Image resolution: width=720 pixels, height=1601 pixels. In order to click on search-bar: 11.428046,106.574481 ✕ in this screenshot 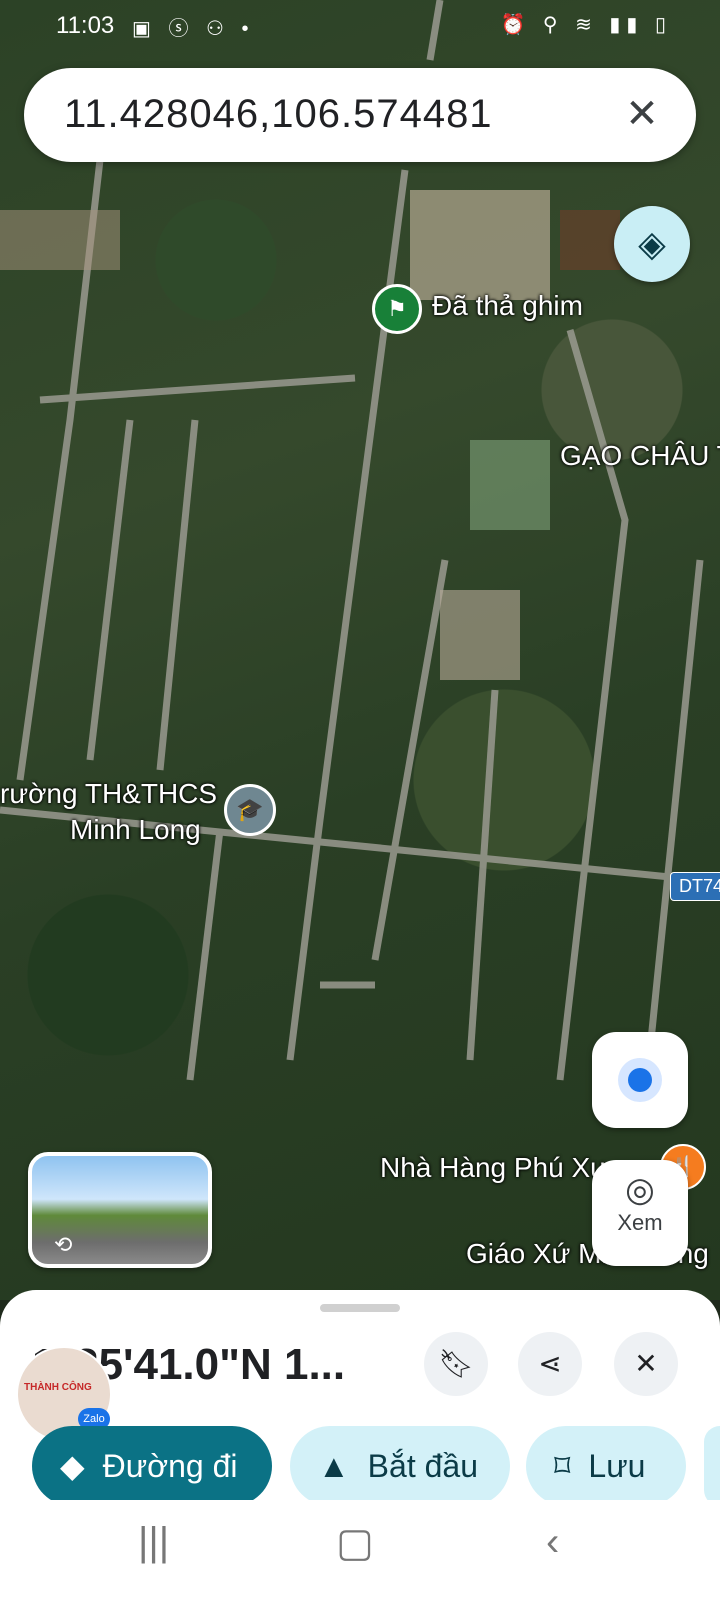, I will do `click(360, 115)`.